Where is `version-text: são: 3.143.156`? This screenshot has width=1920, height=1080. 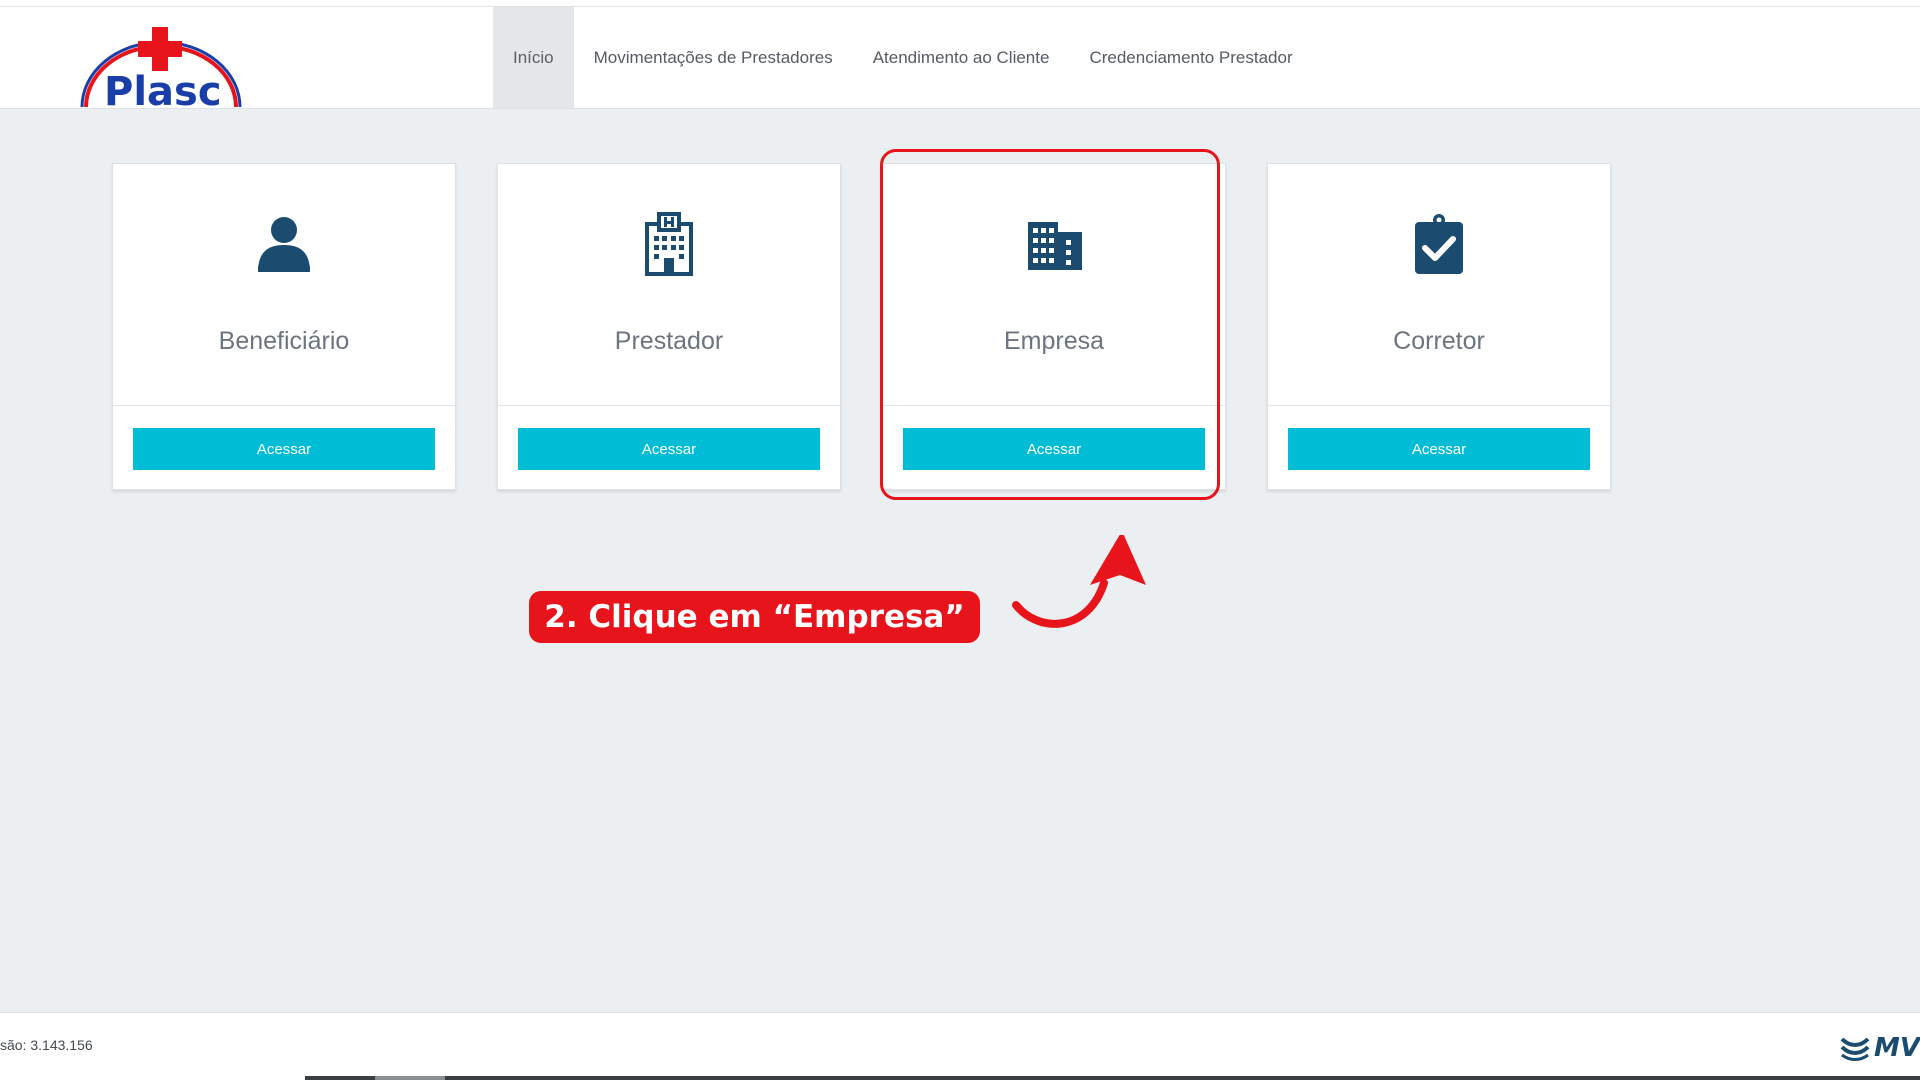
version-text: são: 3.143.156 is located at coordinates (46, 1045).